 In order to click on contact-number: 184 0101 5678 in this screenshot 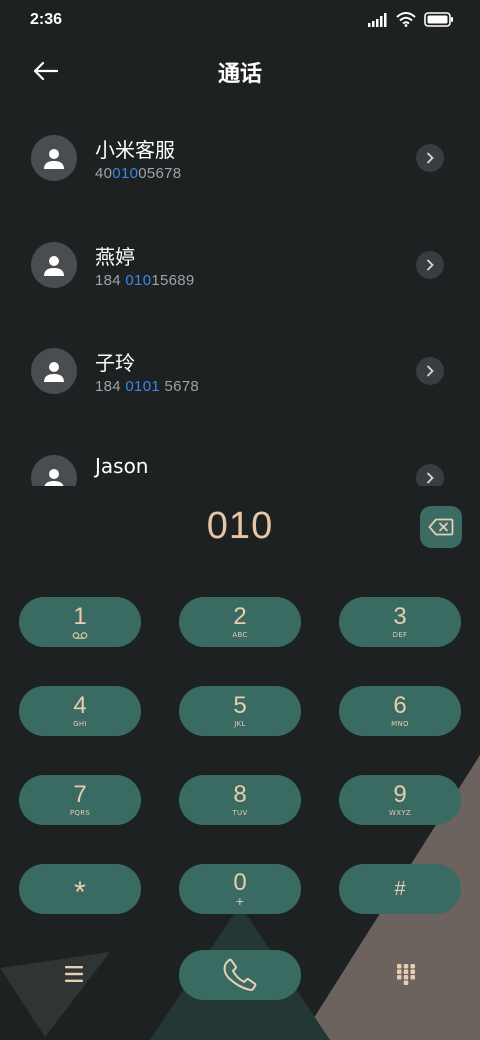, I will do `click(147, 386)`.